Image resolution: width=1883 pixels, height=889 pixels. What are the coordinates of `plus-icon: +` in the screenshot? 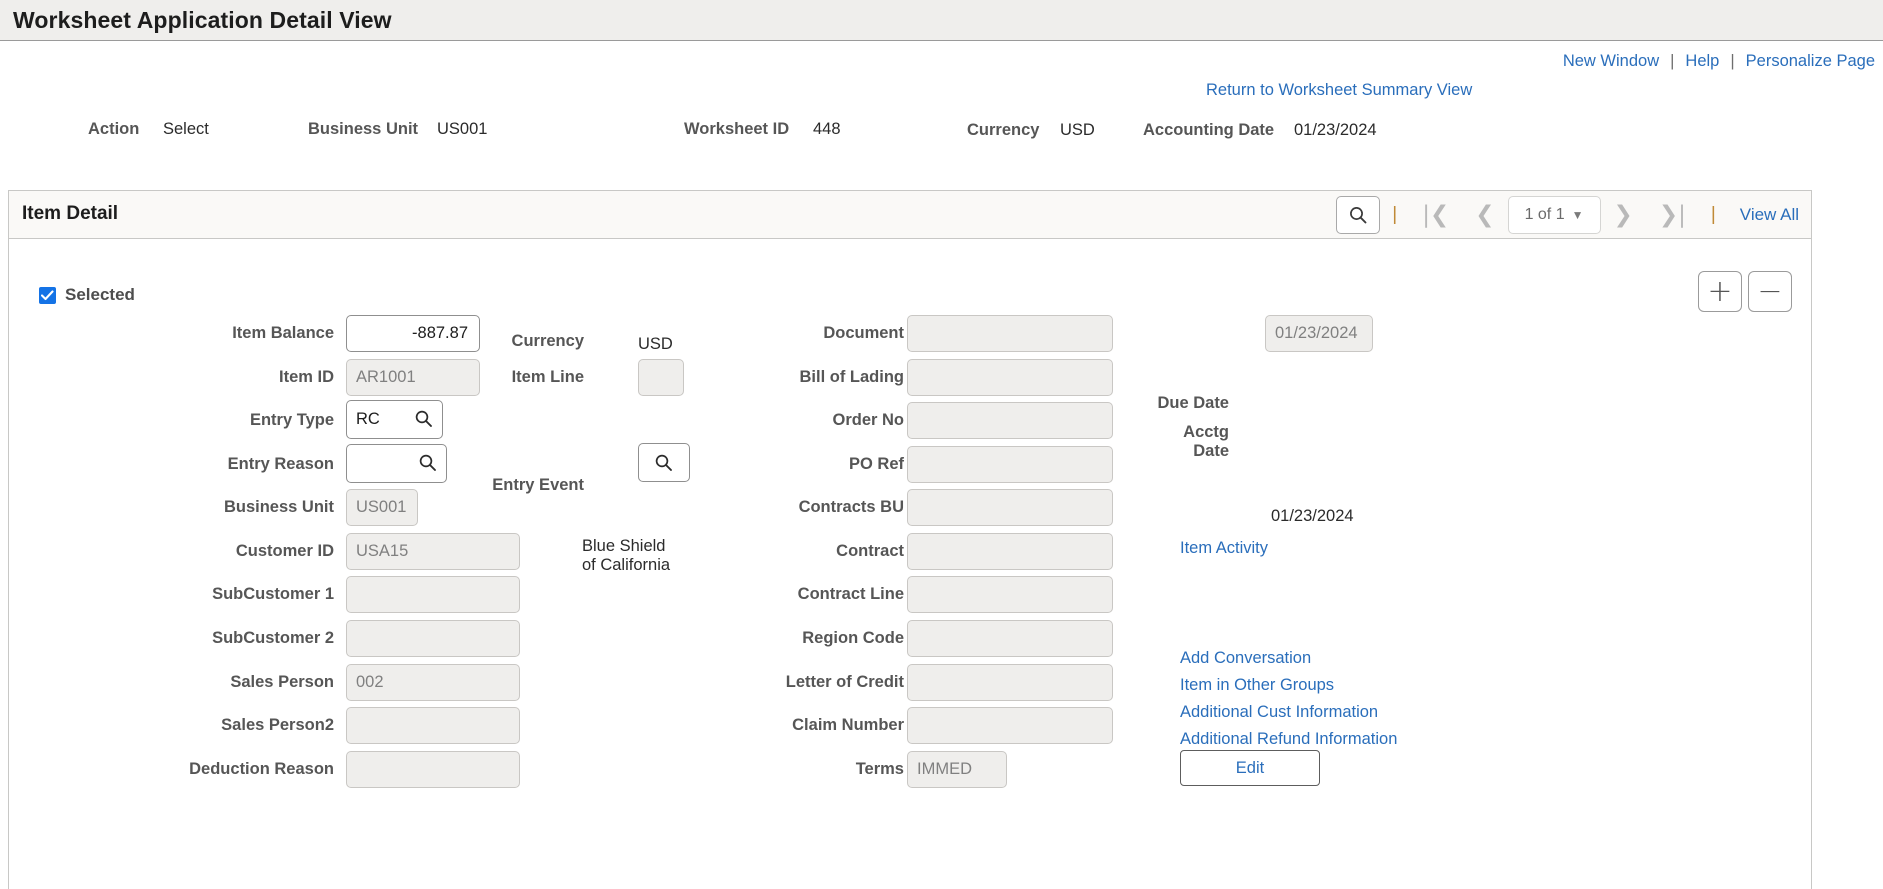 It's located at (1720, 291).